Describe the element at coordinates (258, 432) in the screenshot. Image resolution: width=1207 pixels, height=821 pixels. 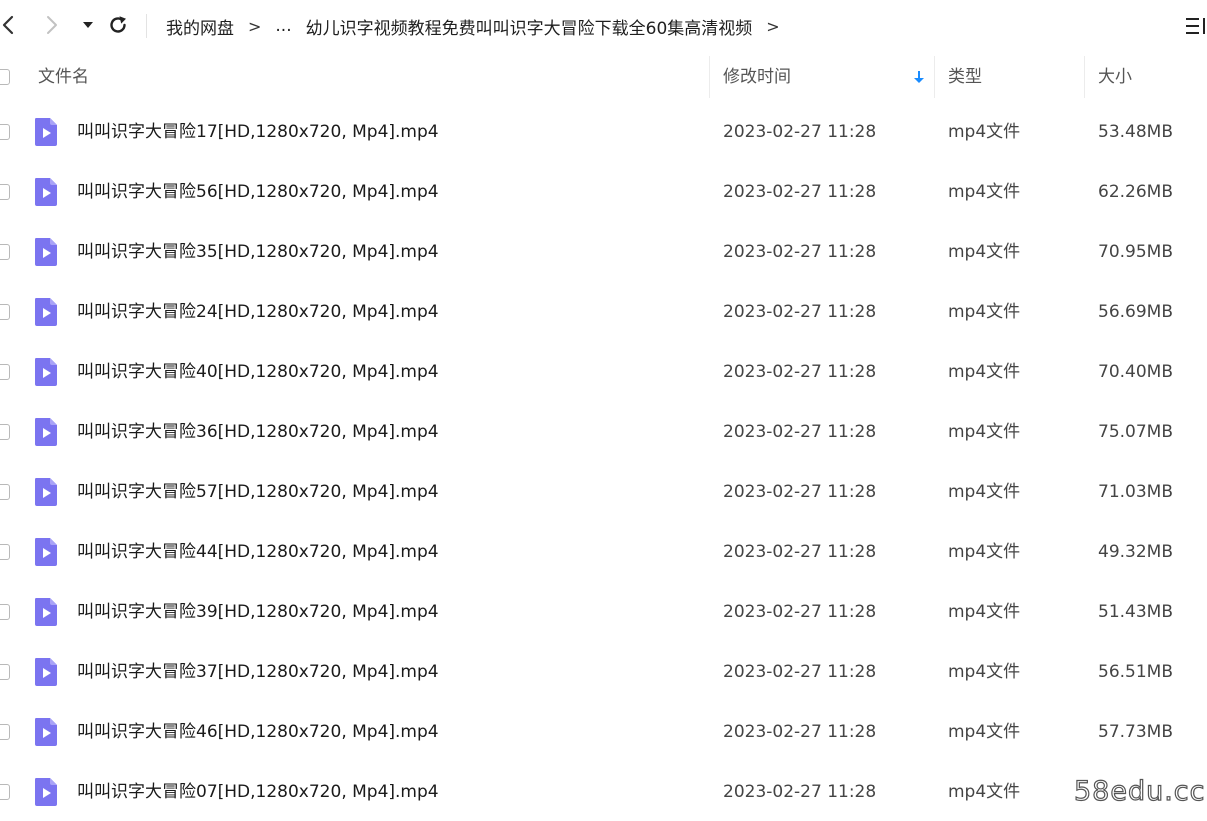
I see `file-name: 叫叫识字大冒险36[HD,1280x720, Mp4].mp4` at that location.